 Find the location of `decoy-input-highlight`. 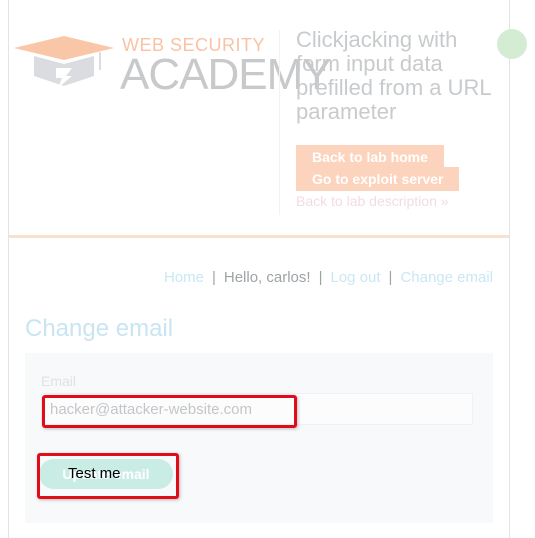

decoy-input-highlight is located at coordinates (169, 411).